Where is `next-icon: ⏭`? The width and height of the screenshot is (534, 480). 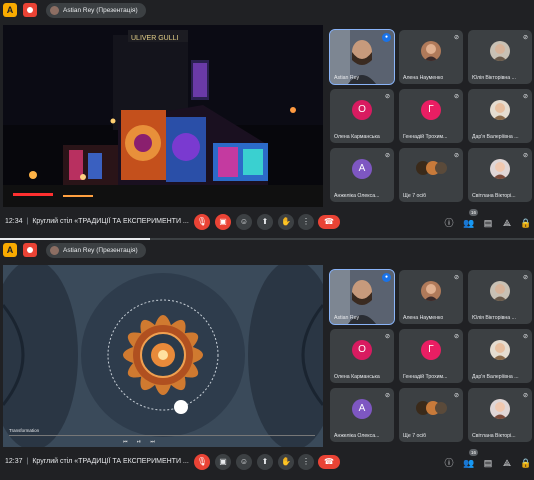
next-icon: ⏭ is located at coordinates (154, 442).